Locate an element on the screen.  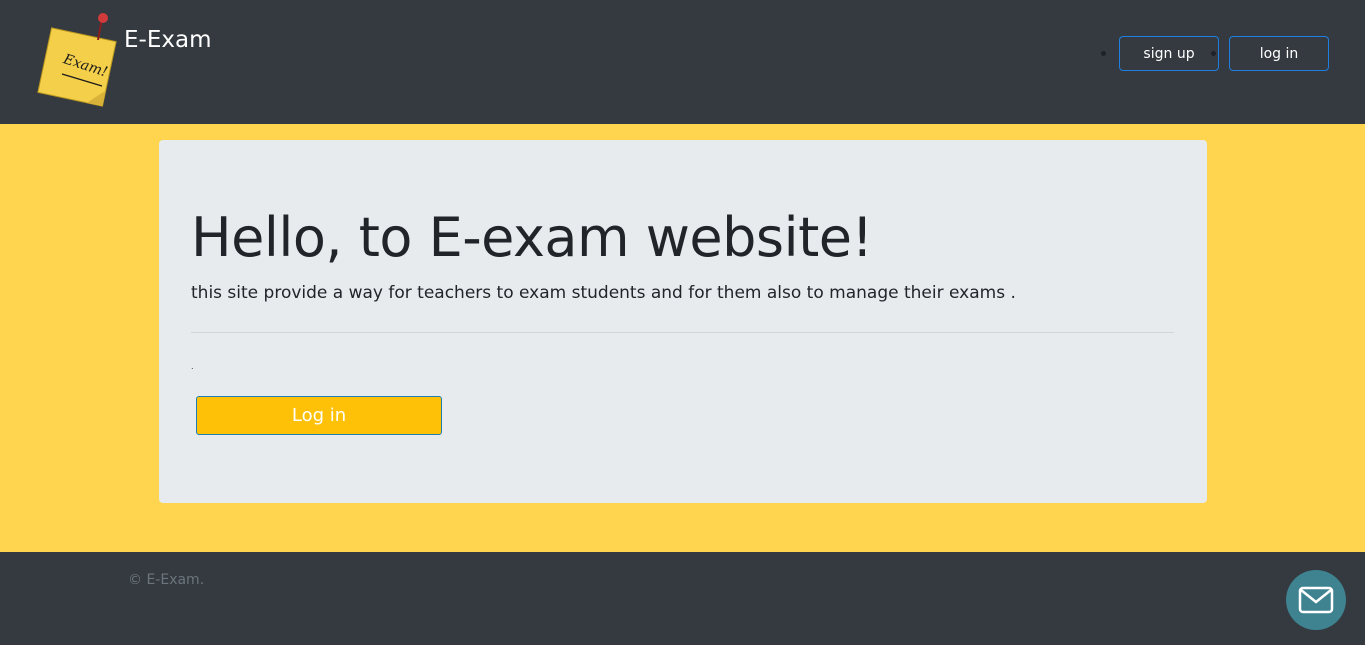
hero-small-text: . is located at coordinates (192, 366).